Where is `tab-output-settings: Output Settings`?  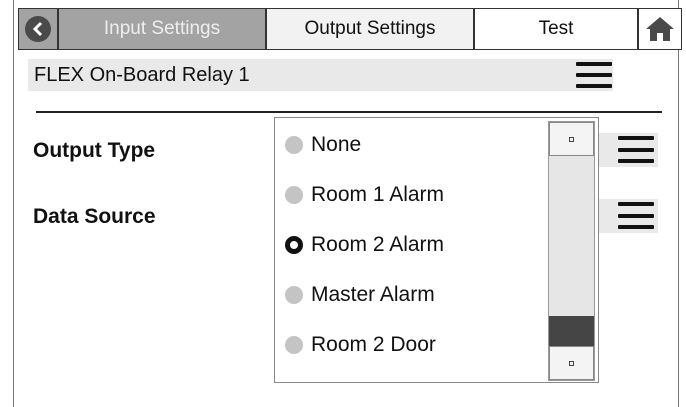
tab-output-settings: Output Settings is located at coordinates (370, 29).